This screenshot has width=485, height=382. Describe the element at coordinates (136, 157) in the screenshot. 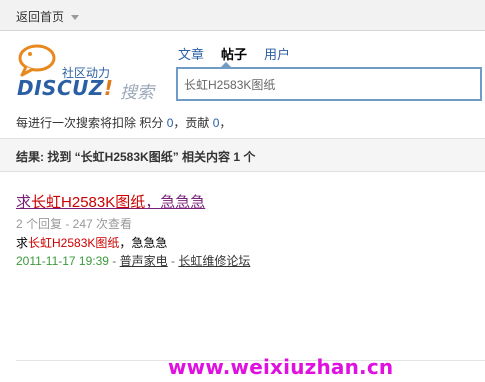

I see `result-summary: 结果: 找到 “长虹H2583K图纸” 相关内容 1 个` at that location.